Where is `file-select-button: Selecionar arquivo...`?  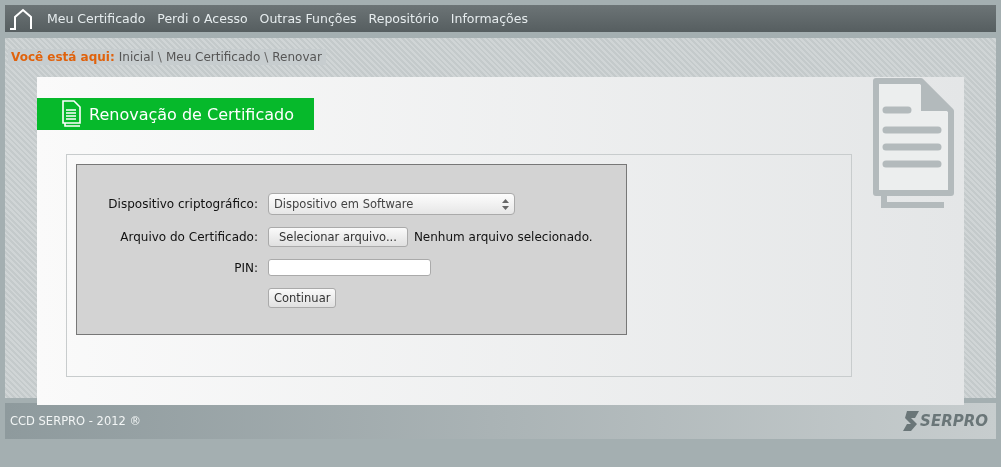 file-select-button: Selecionar arquivo... is located at coordinates (338, 237).